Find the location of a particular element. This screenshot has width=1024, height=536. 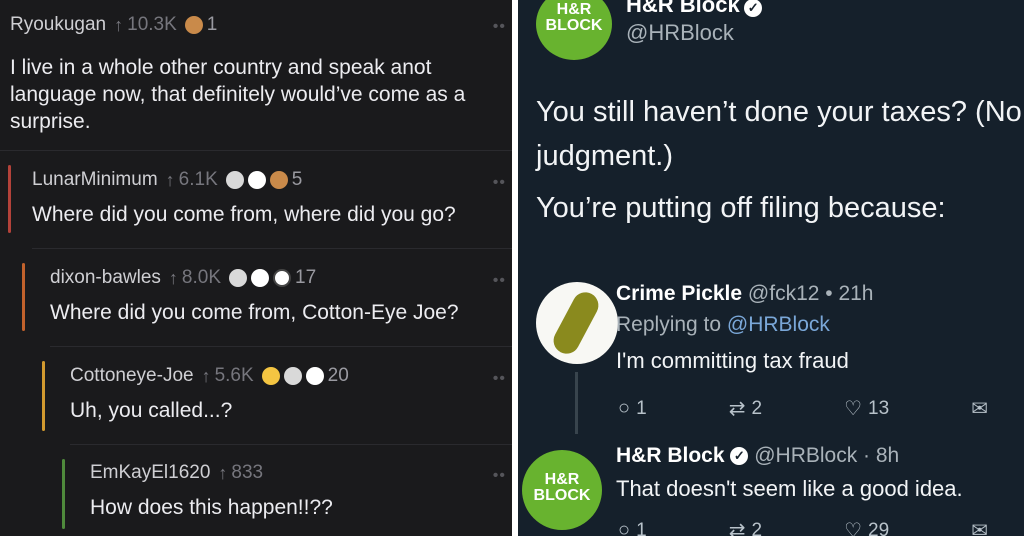

score: ↑ 5.6K is located at coordinates (227, 376).